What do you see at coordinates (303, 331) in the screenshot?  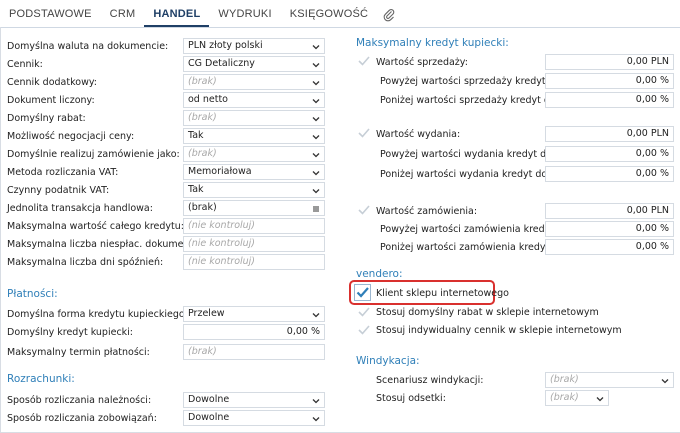 I see `platnosci-value: 0,00 %` at bounding box center [303, 331].